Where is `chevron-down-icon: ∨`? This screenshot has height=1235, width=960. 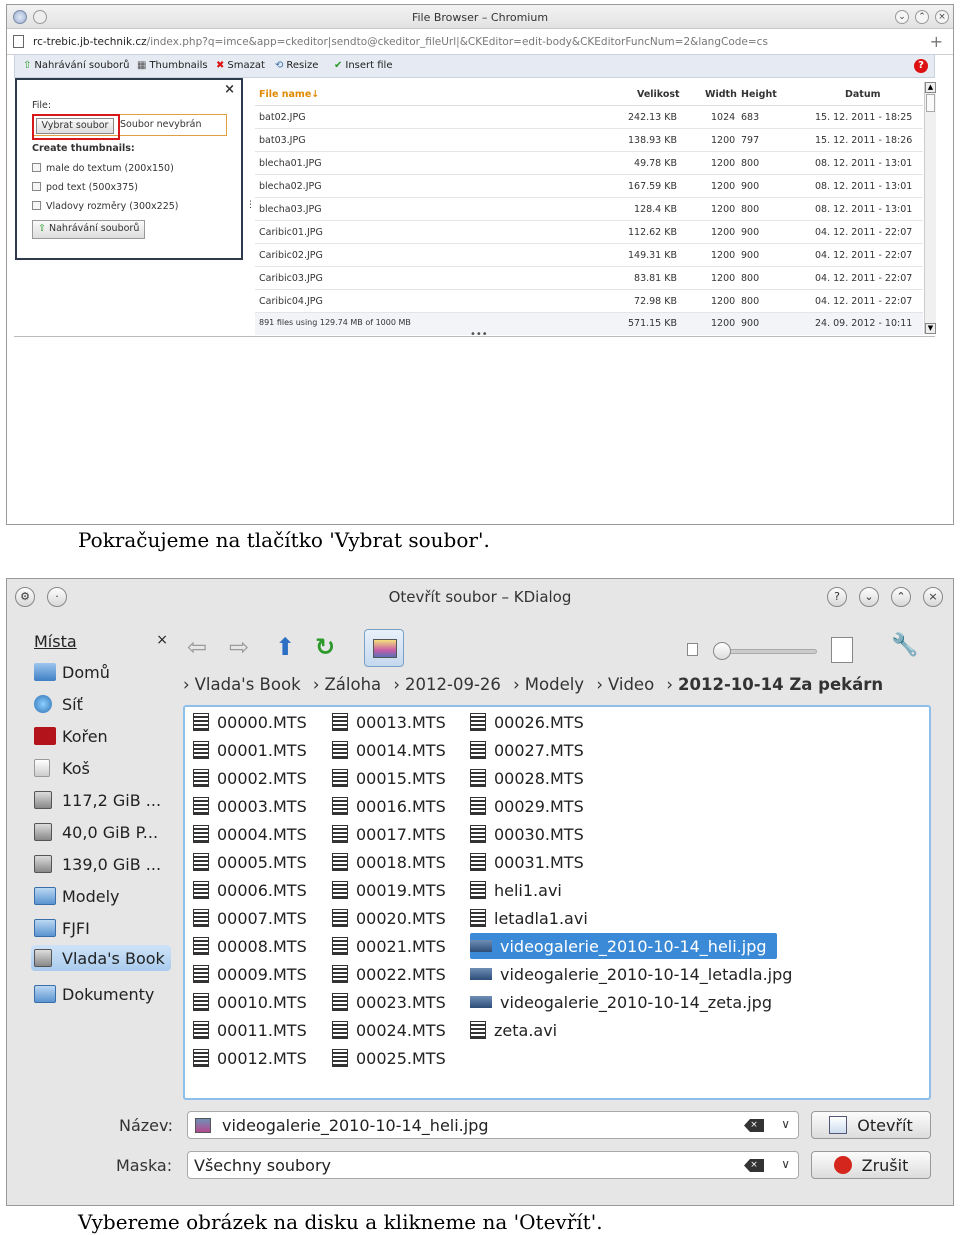
chevron-down-icon: ∨ is located at coordinates (785, 1124).